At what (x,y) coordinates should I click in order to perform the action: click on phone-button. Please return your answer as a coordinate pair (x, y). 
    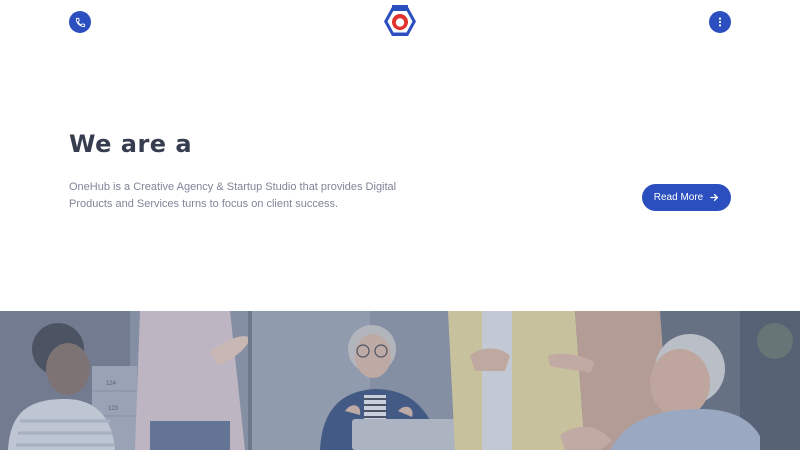
    Looking at the image, I should click on (80, 22).